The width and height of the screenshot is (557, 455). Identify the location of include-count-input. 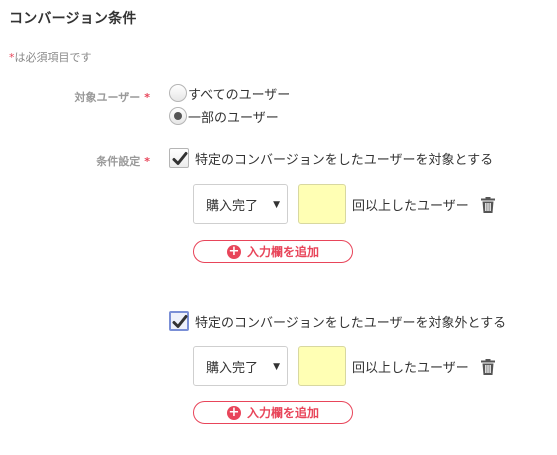
(322, 204).